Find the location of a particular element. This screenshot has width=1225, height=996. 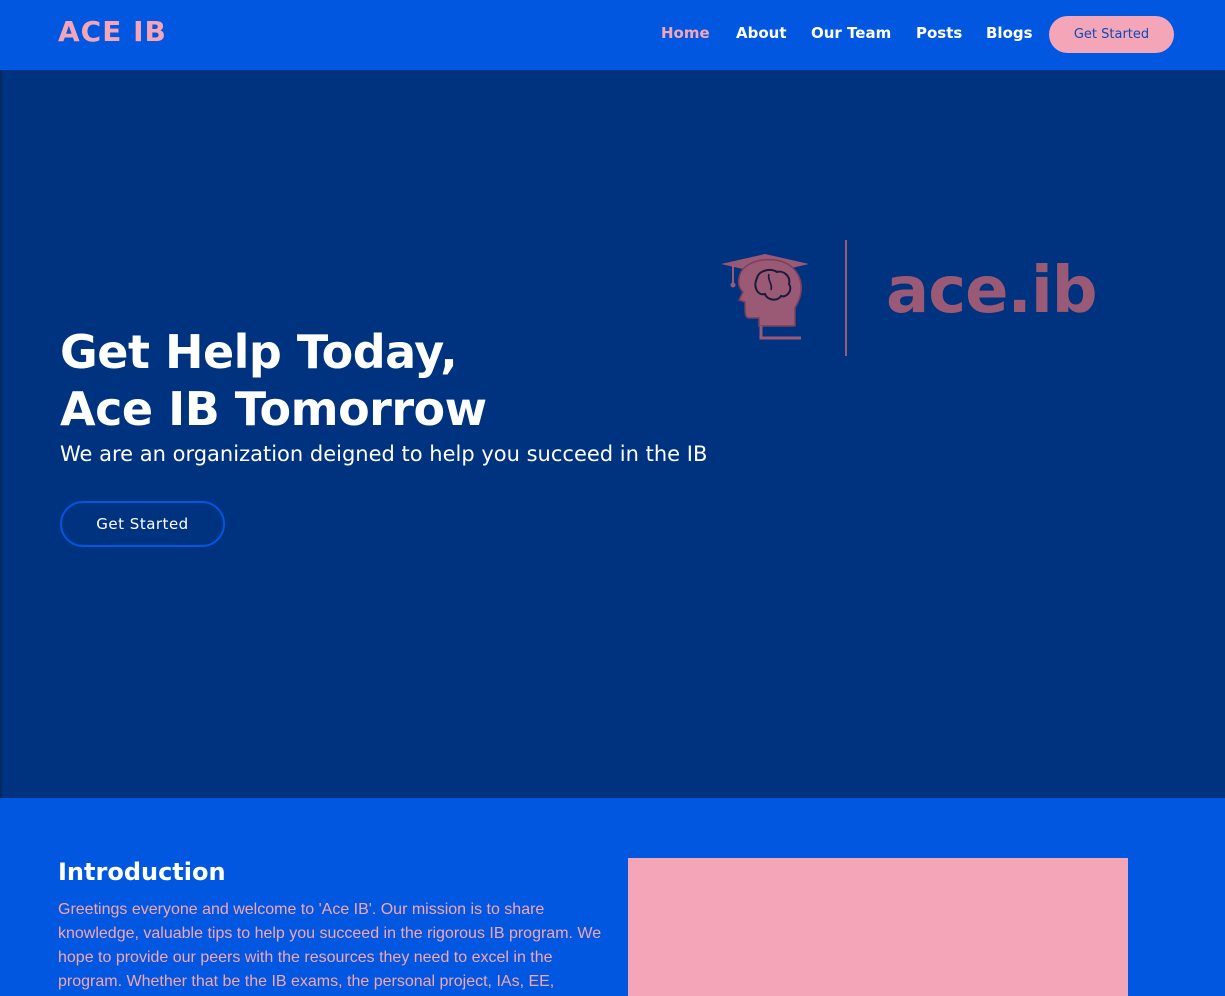

nav-about: About is located at coordinates (761, 33).